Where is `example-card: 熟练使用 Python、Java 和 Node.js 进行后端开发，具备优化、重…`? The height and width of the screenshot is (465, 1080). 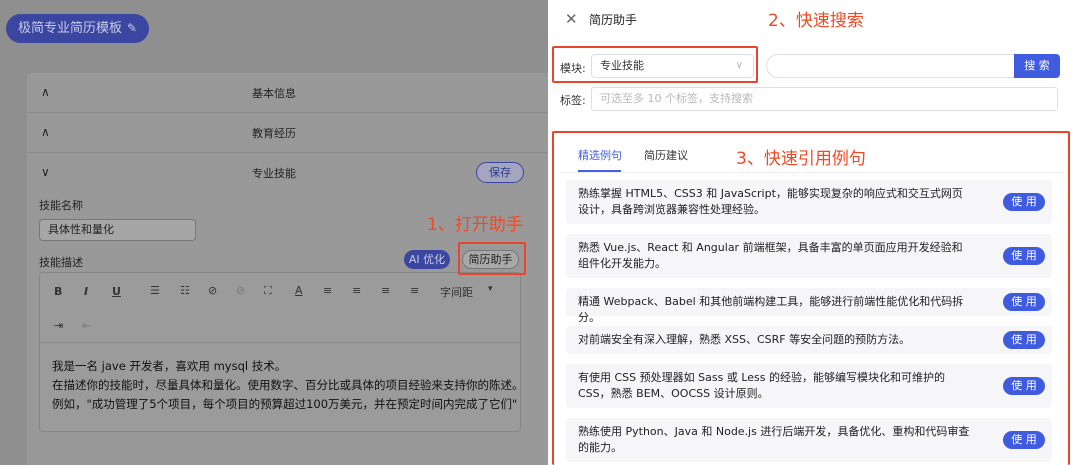 example-card: 熟练使用 Python、Java 和 Node.js 进行后端开发，具备优化、重… is located at coordinates (809, 440).